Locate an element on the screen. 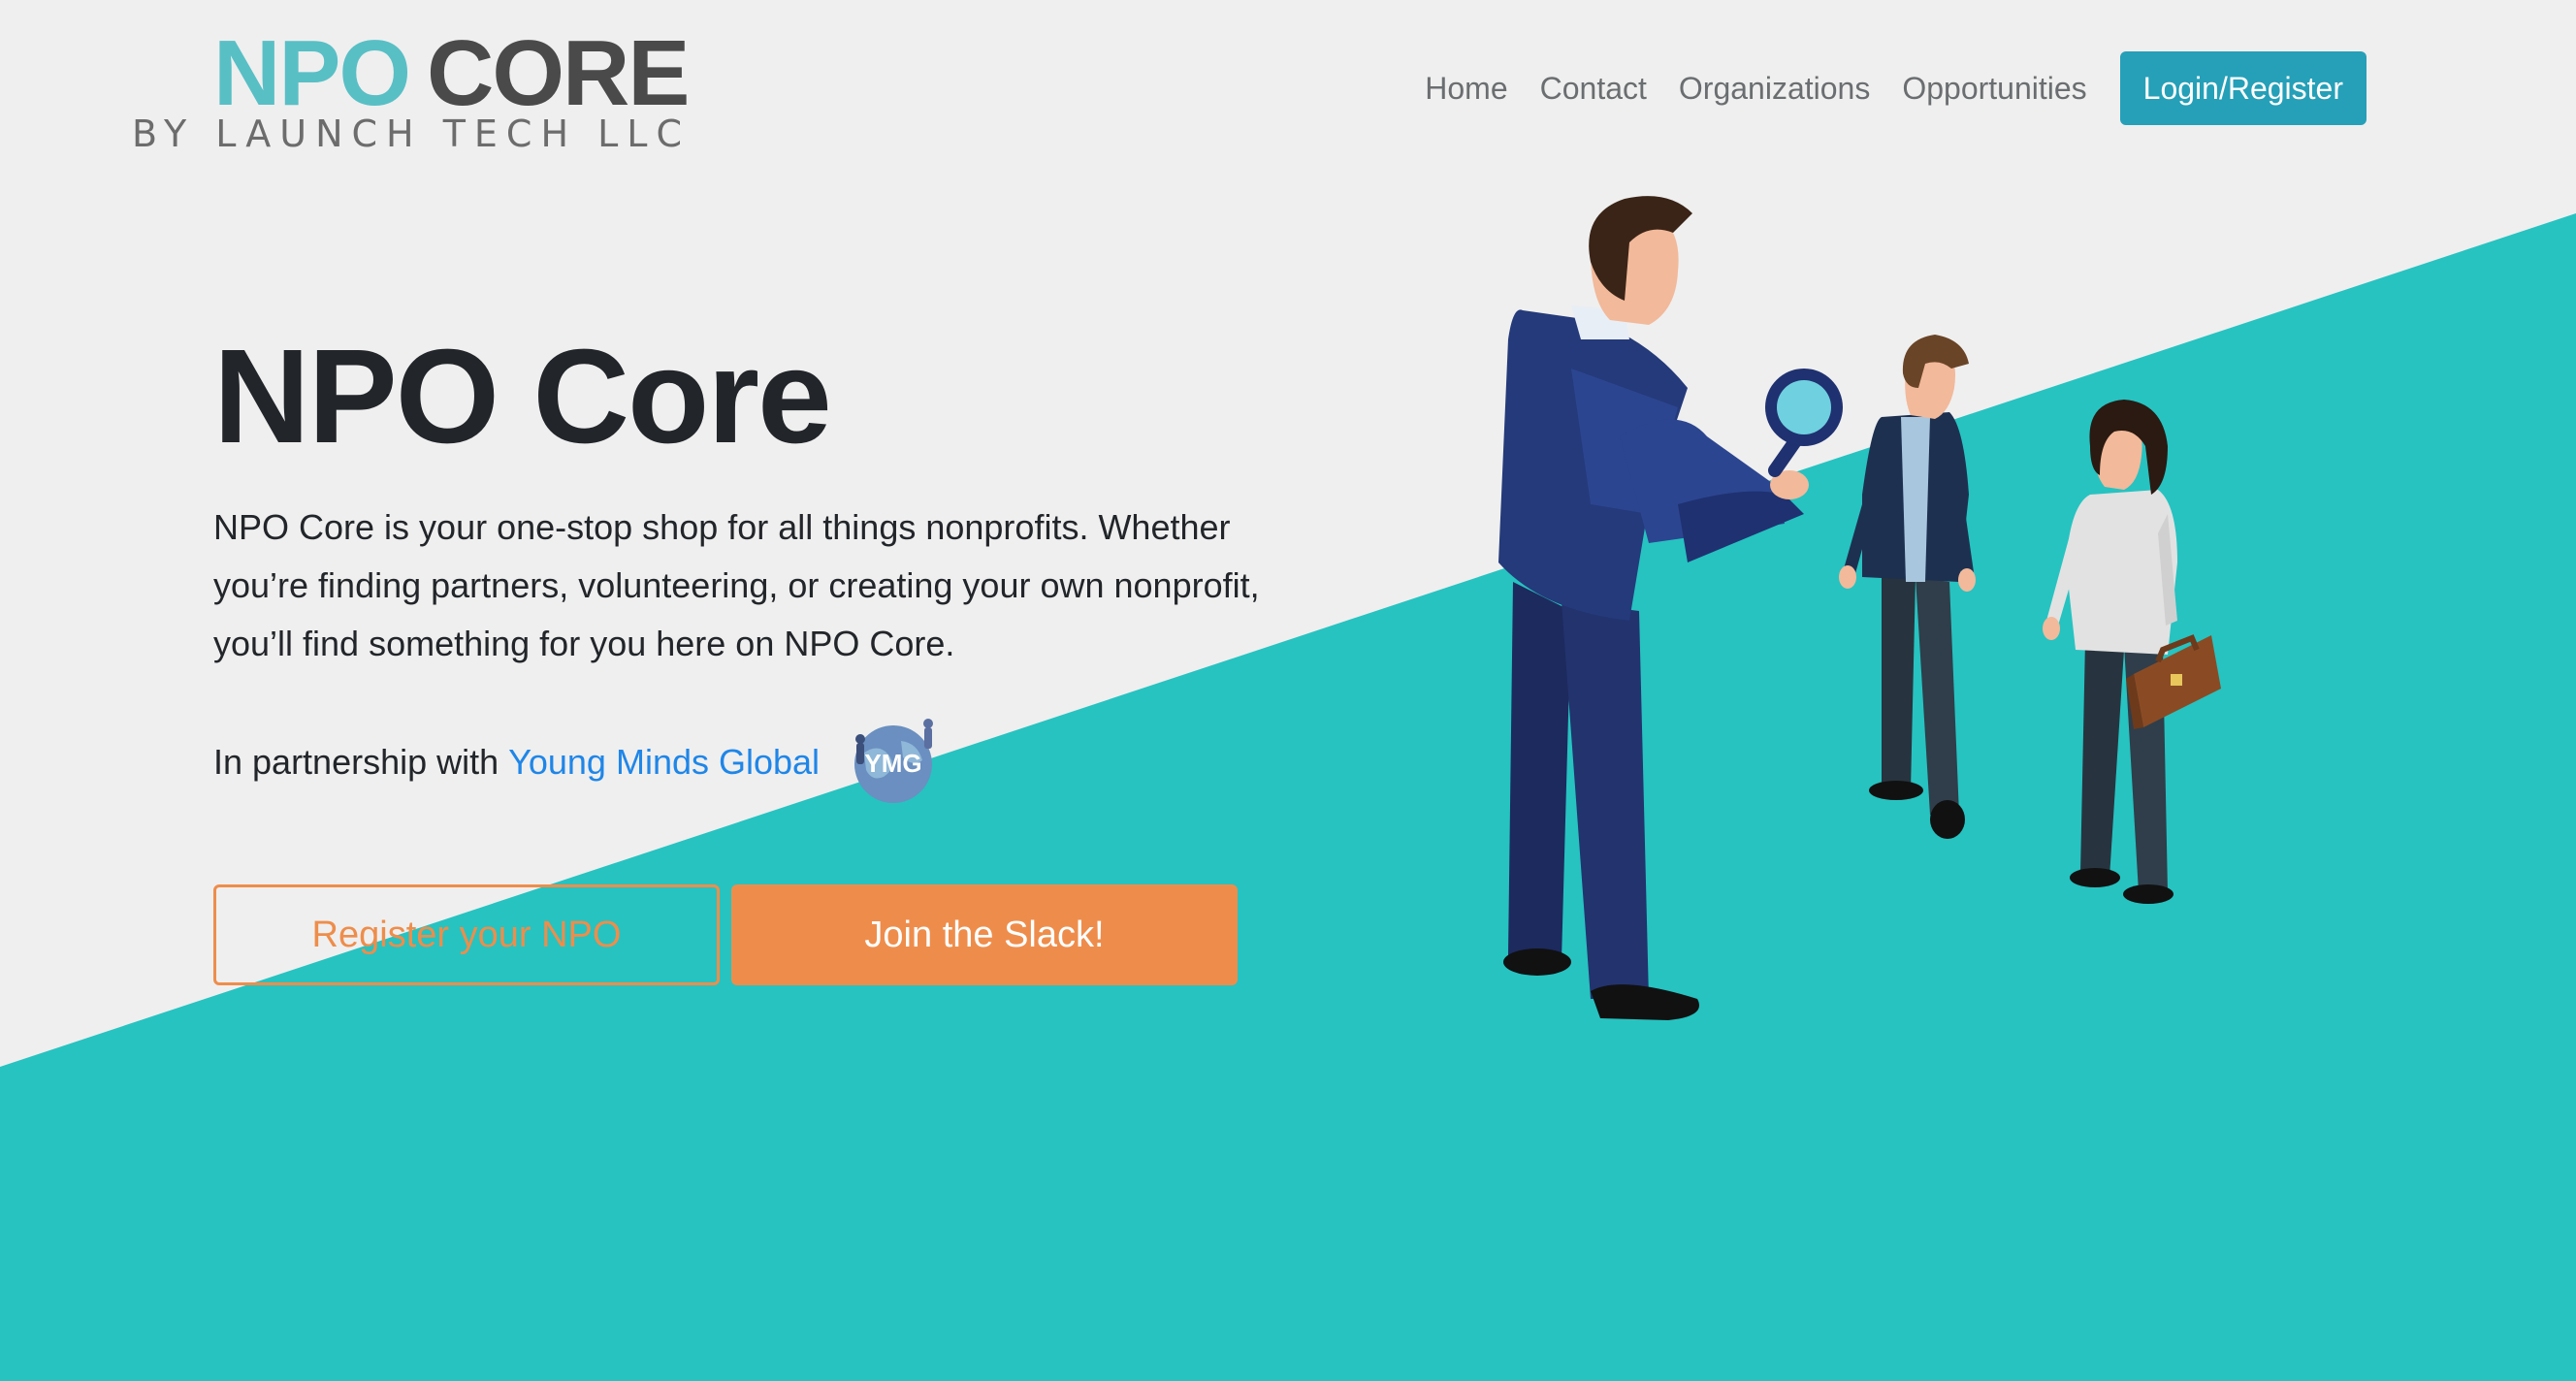 The width and height of the screenshot is (2576, 1381). man-with-magnifier is located at coordinates (1670, 608).